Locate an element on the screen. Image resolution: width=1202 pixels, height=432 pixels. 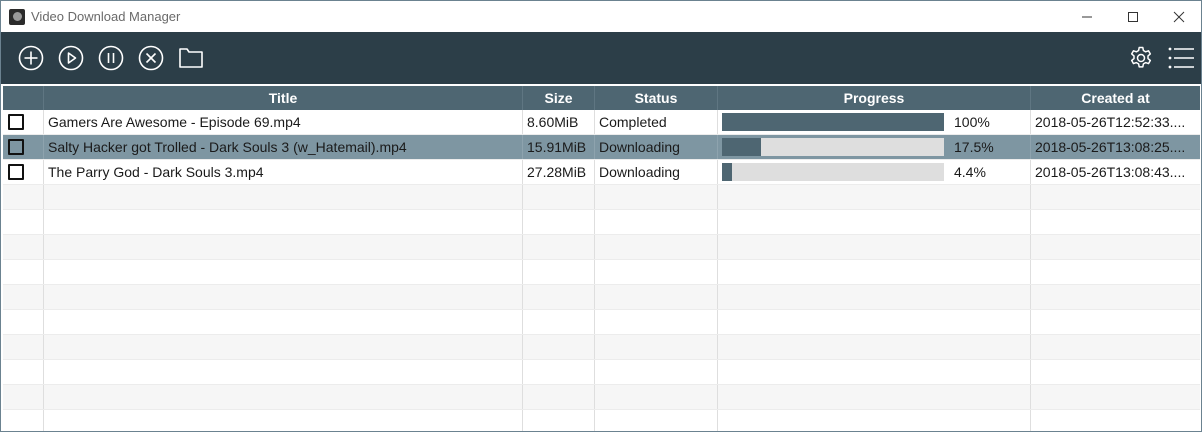
play-icon is located at coordinates (71, 58).